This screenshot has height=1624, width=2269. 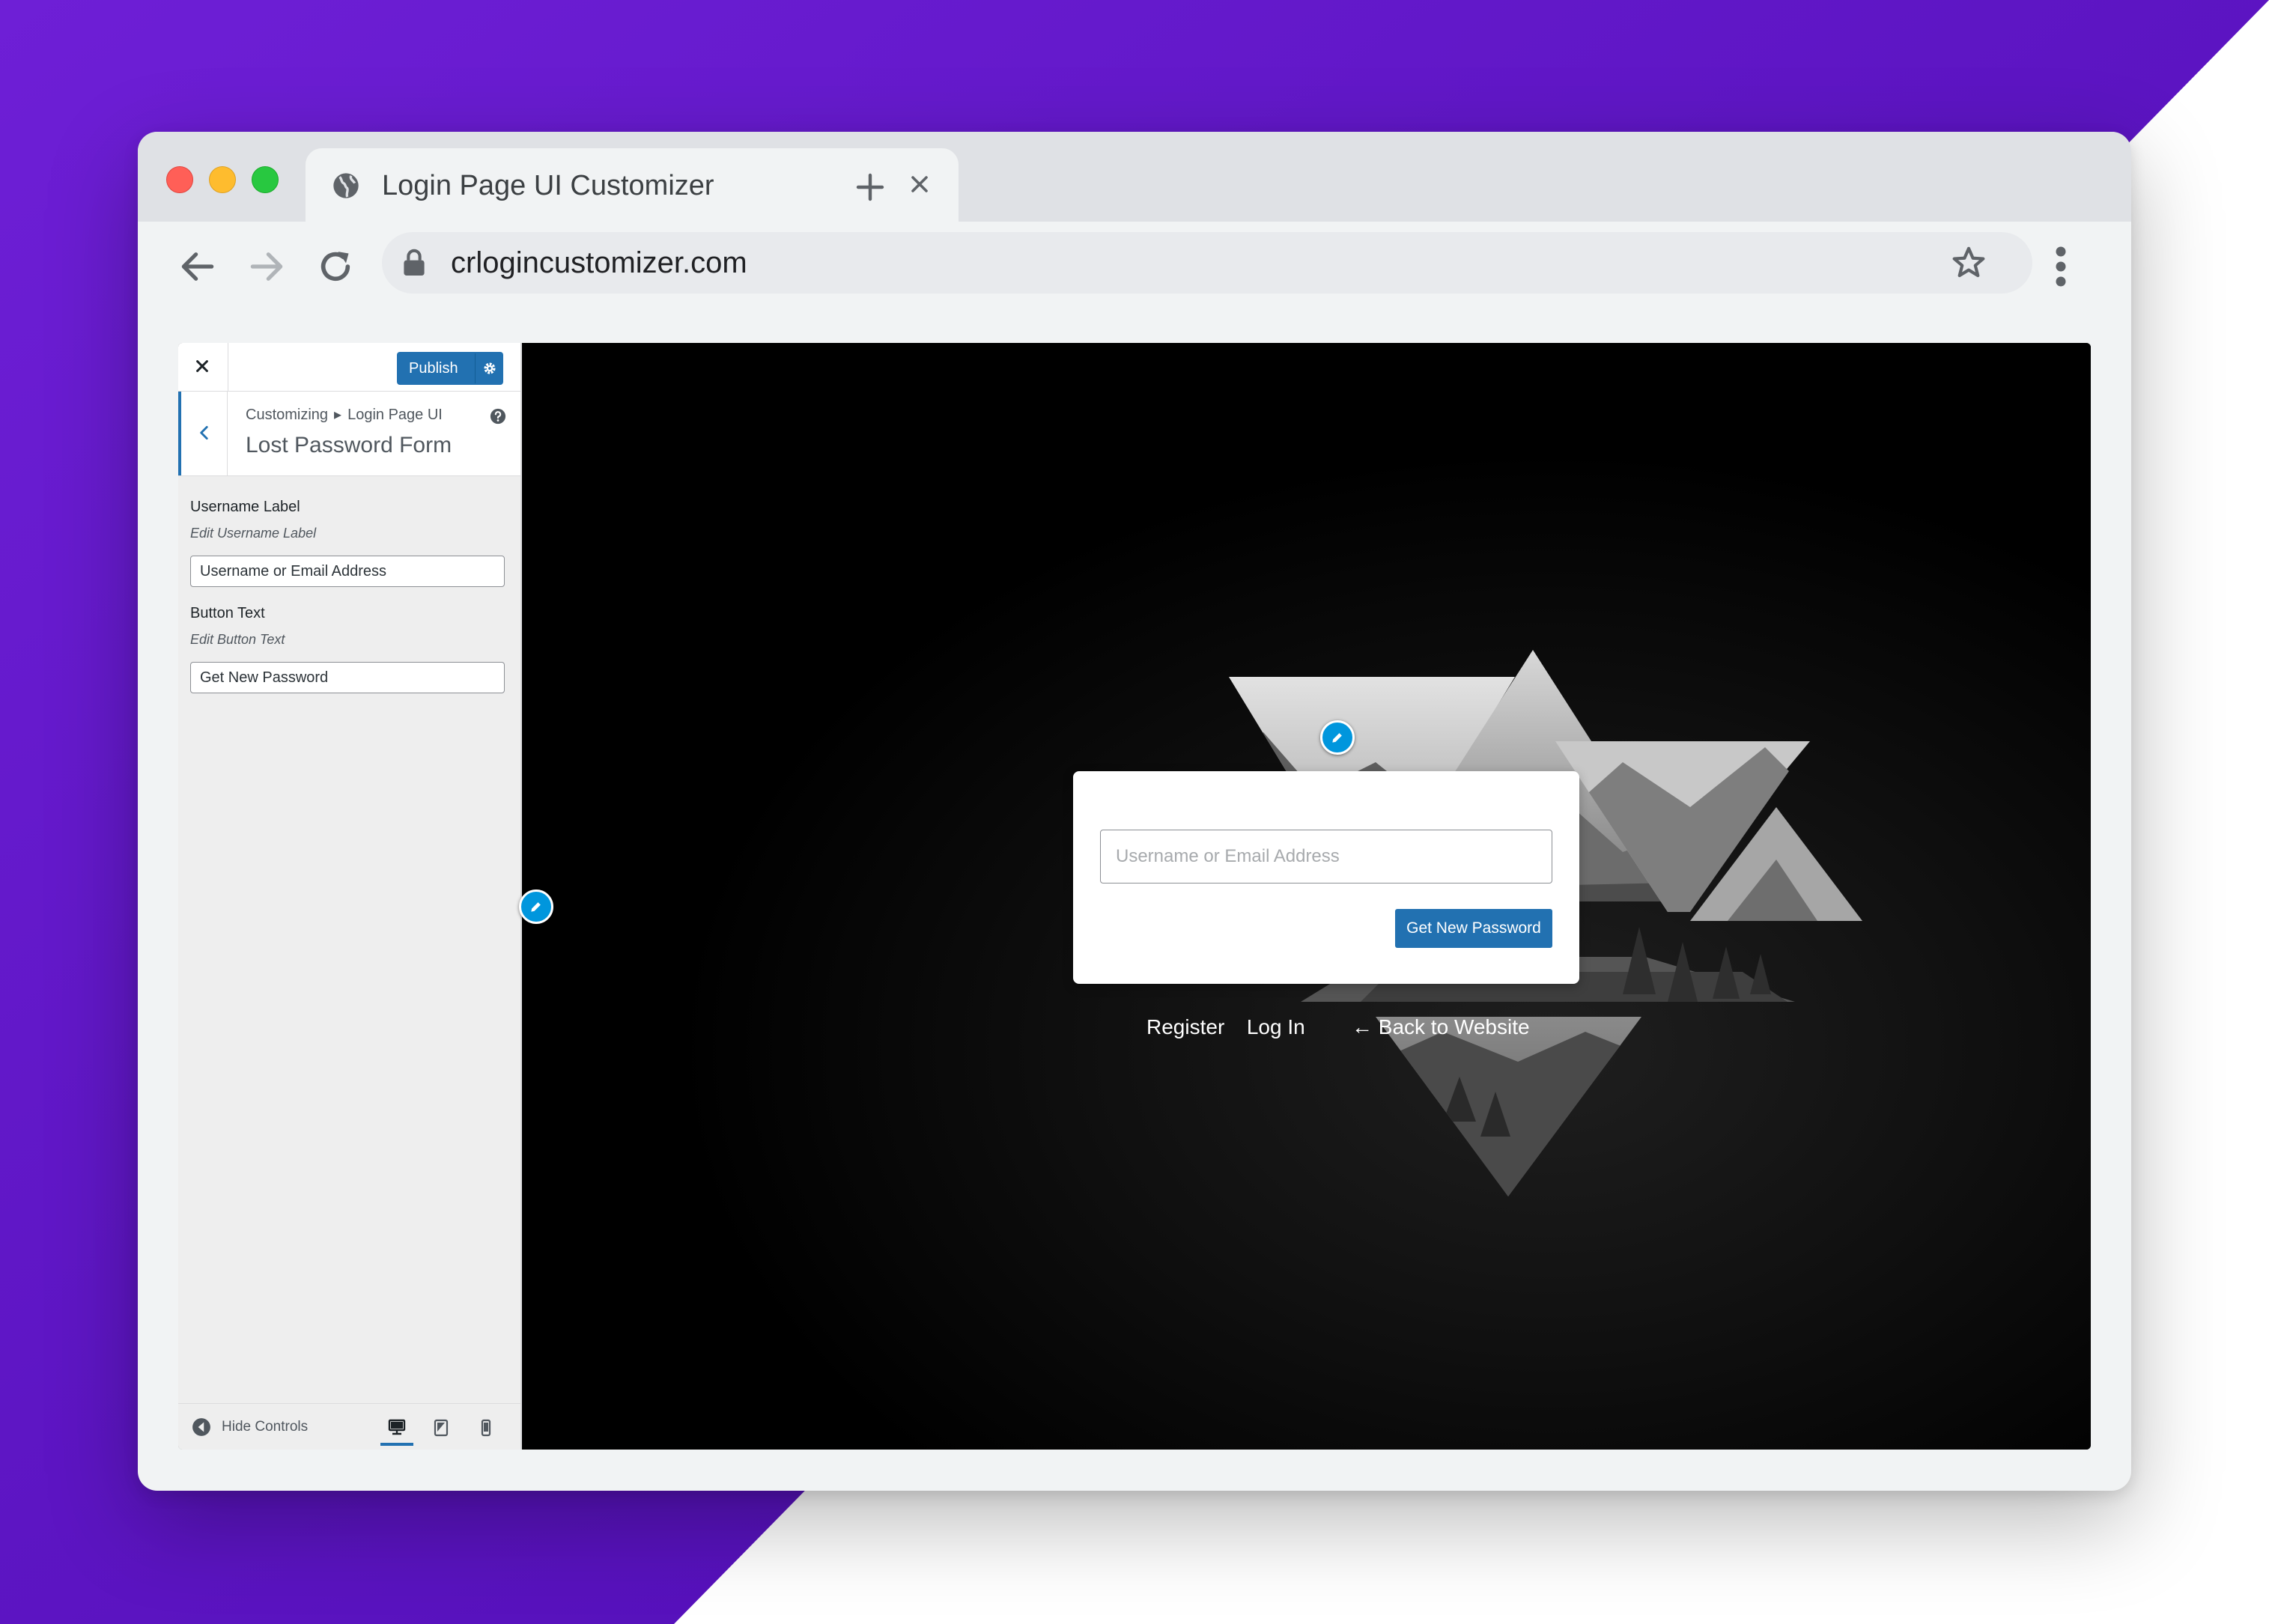 I want to click on hide-controls-label: Hide Controls, so click(x=265, y=1427).